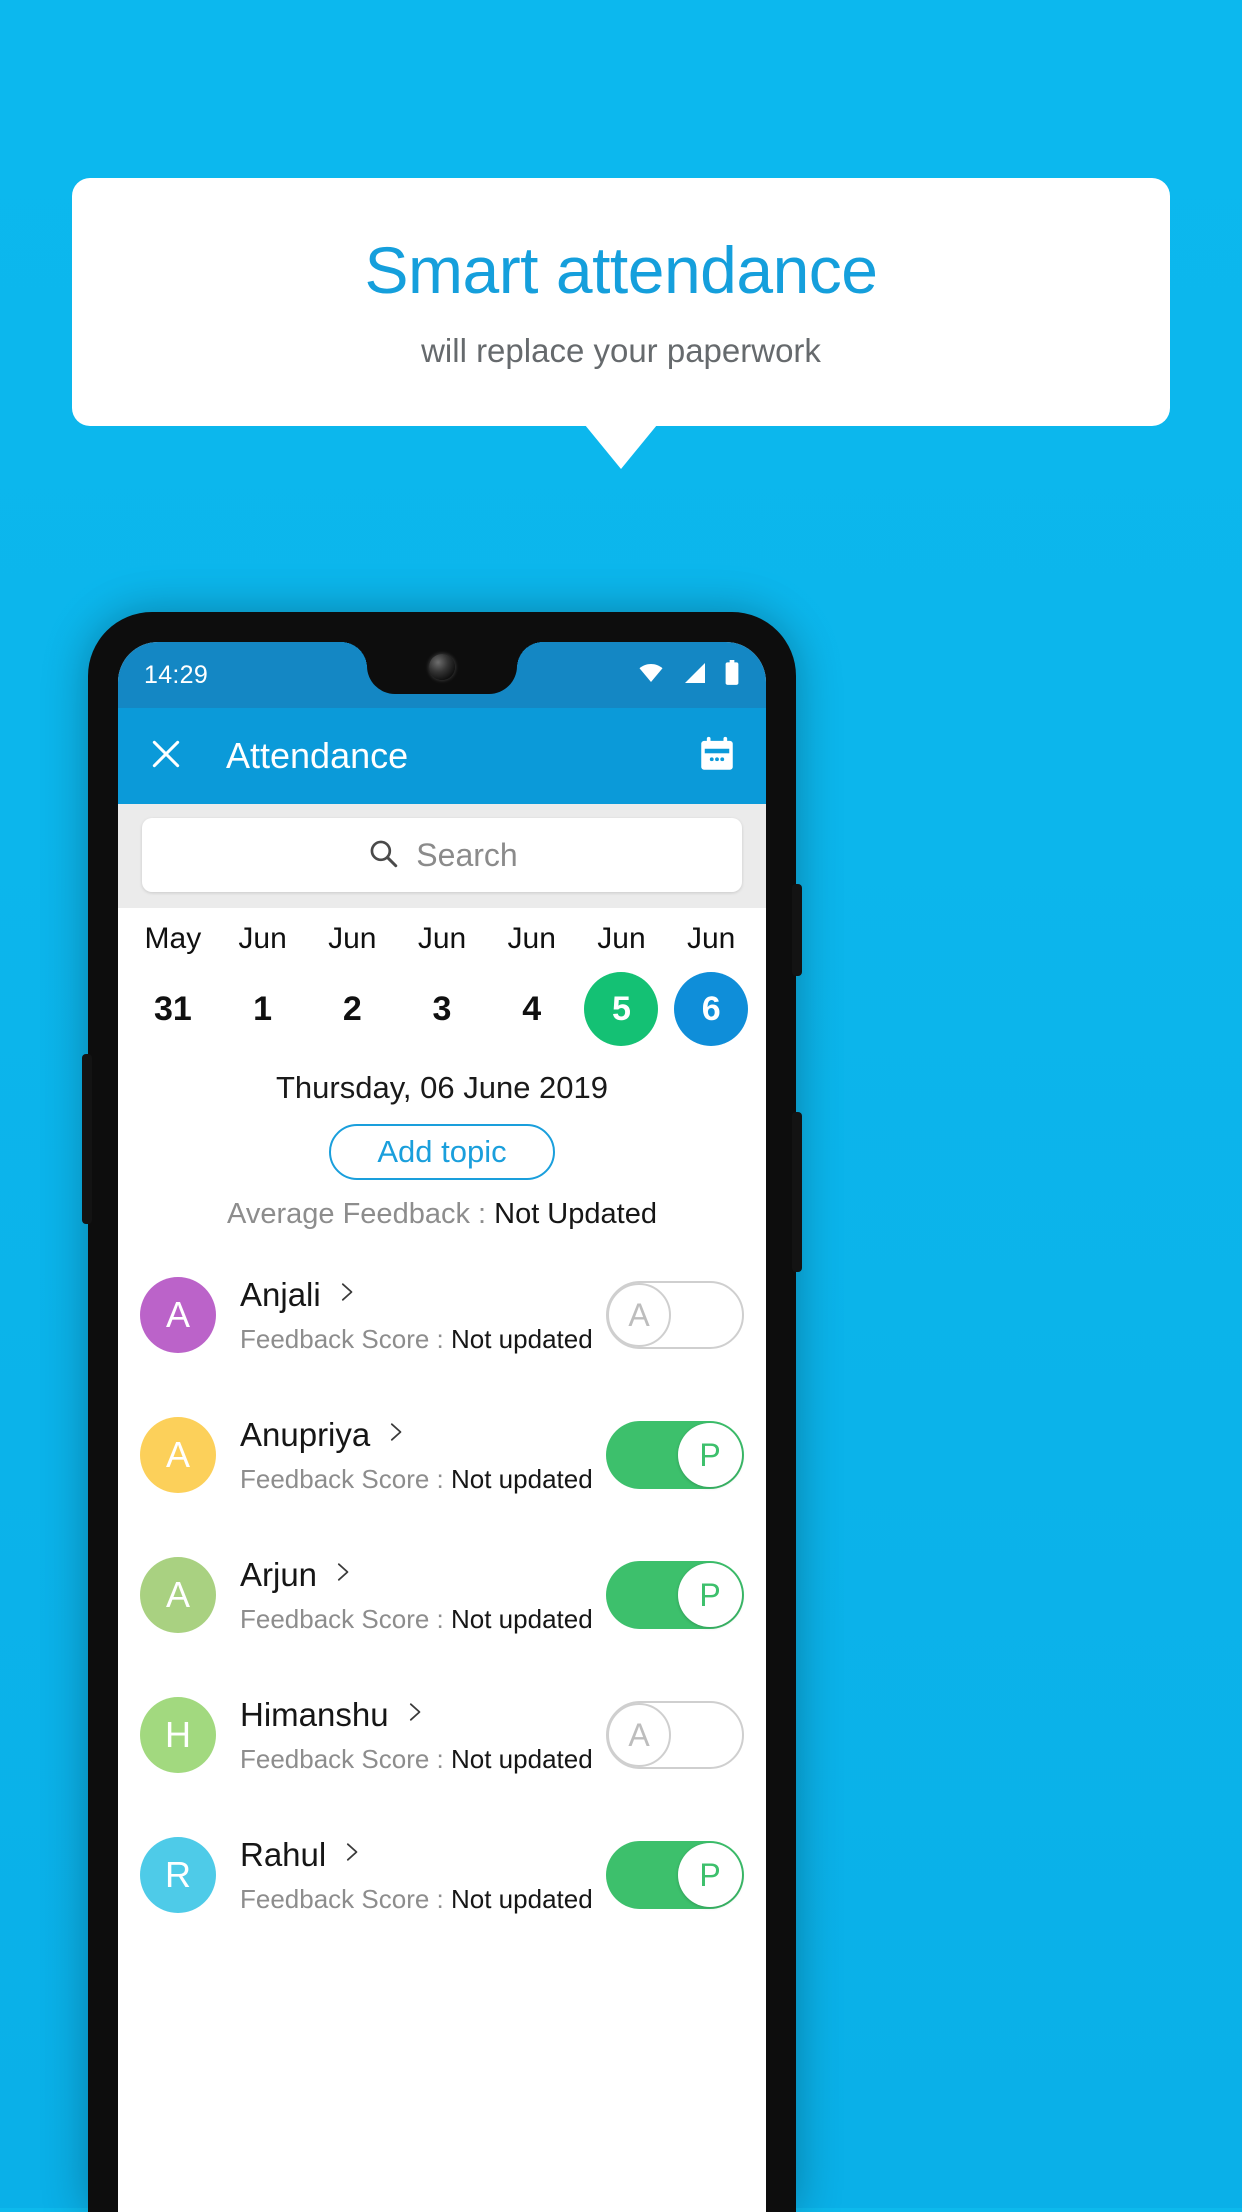 This screenshot has height=2212, width=1242. What do you see at coordinates (621, 269) in the screenshot?
I see `promo-title: Smart attendance` at bounding box center [621, 269].